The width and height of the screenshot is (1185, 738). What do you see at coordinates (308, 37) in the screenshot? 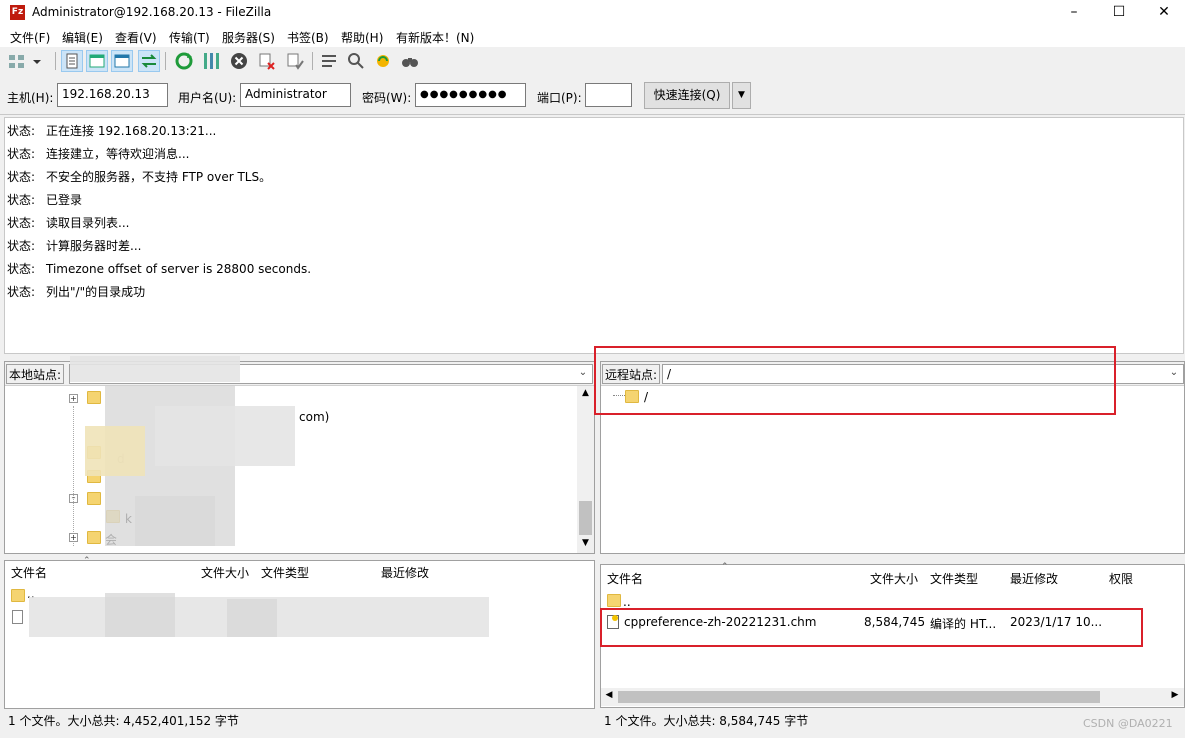
I see `menu-bookmarks: 书签(B)` at bounding box center [308, 37].